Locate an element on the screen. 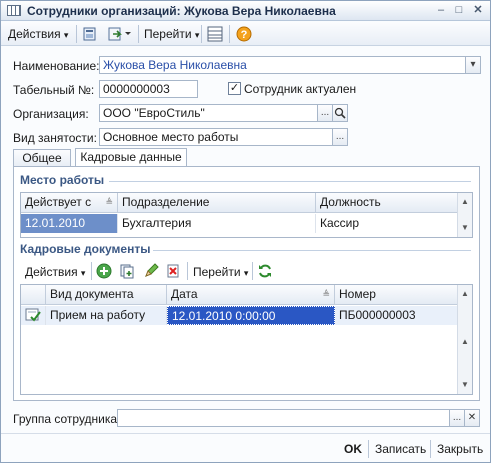 The height and width of the screenshot is (463, 491). name-dropdown-button: ▾ is located at coordinates (473, 65).